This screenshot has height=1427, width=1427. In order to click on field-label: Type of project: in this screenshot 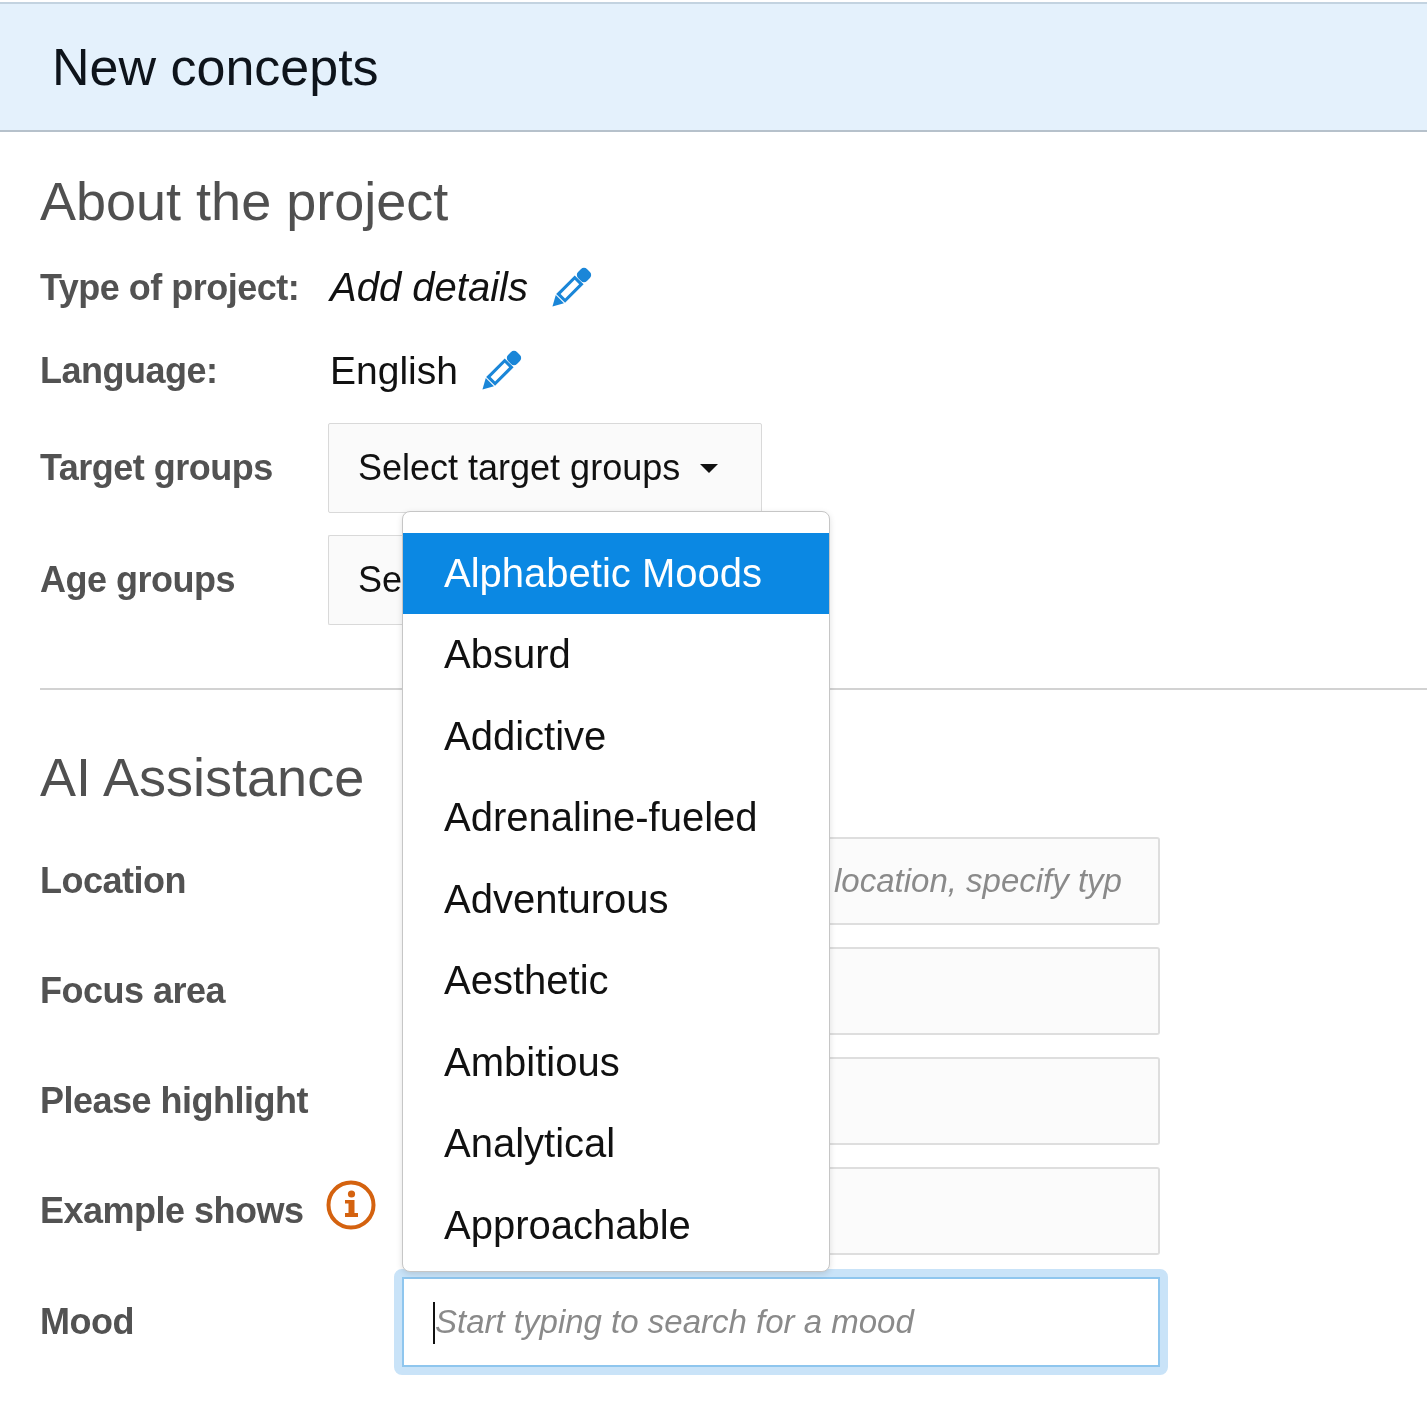, I will do `click(170, 287)`.